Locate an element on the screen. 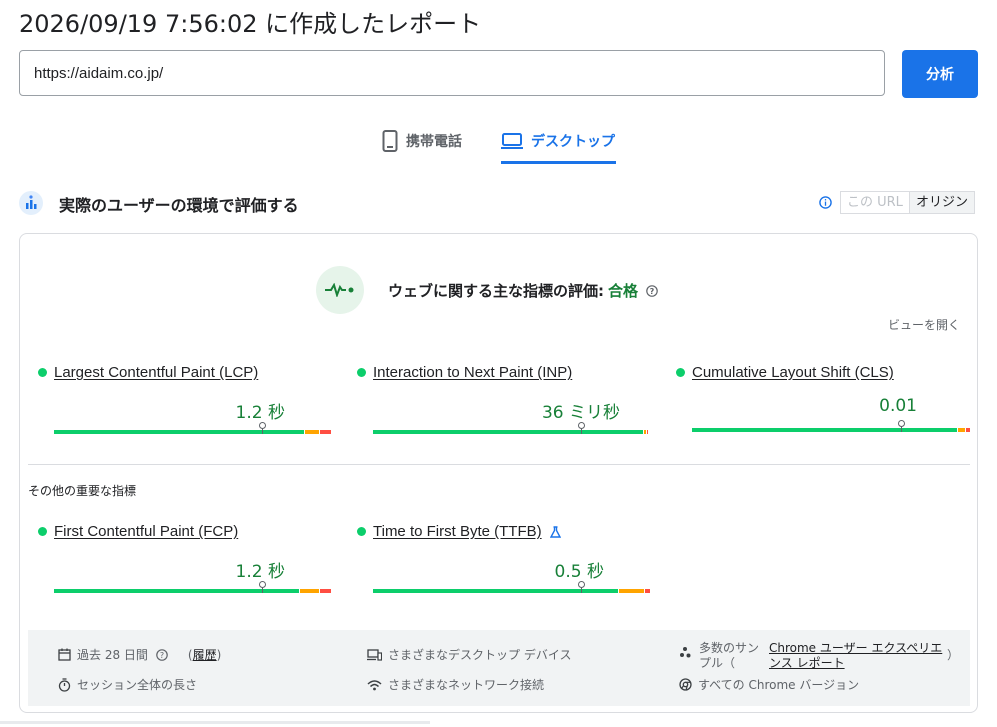  metric-inp-label: Interaction to Next Paint (INP) is located at coordinates (473, 372).